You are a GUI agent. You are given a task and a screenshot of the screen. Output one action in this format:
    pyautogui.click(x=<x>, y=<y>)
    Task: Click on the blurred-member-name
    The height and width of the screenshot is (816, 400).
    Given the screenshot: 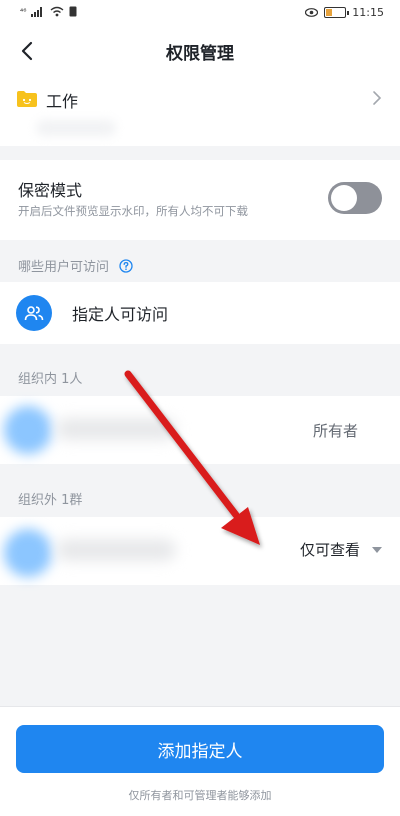 What is the action you would take?
    pyautogui.click(x=116, y=429)
    